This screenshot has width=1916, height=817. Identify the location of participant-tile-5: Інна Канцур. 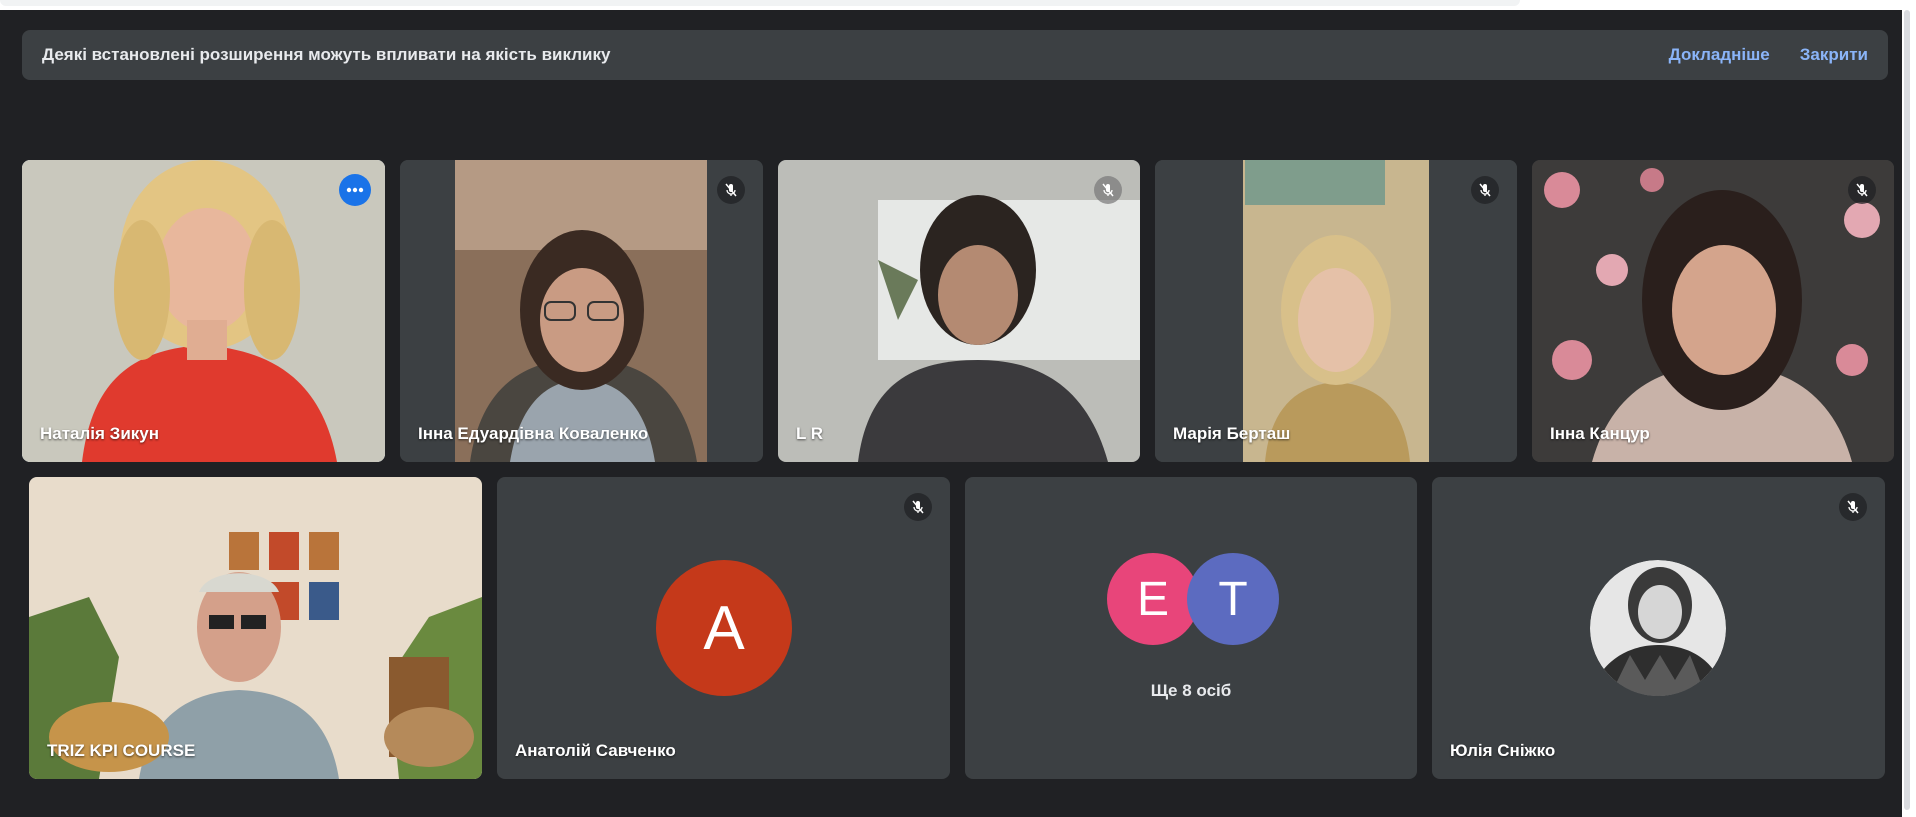
(1713, 311).